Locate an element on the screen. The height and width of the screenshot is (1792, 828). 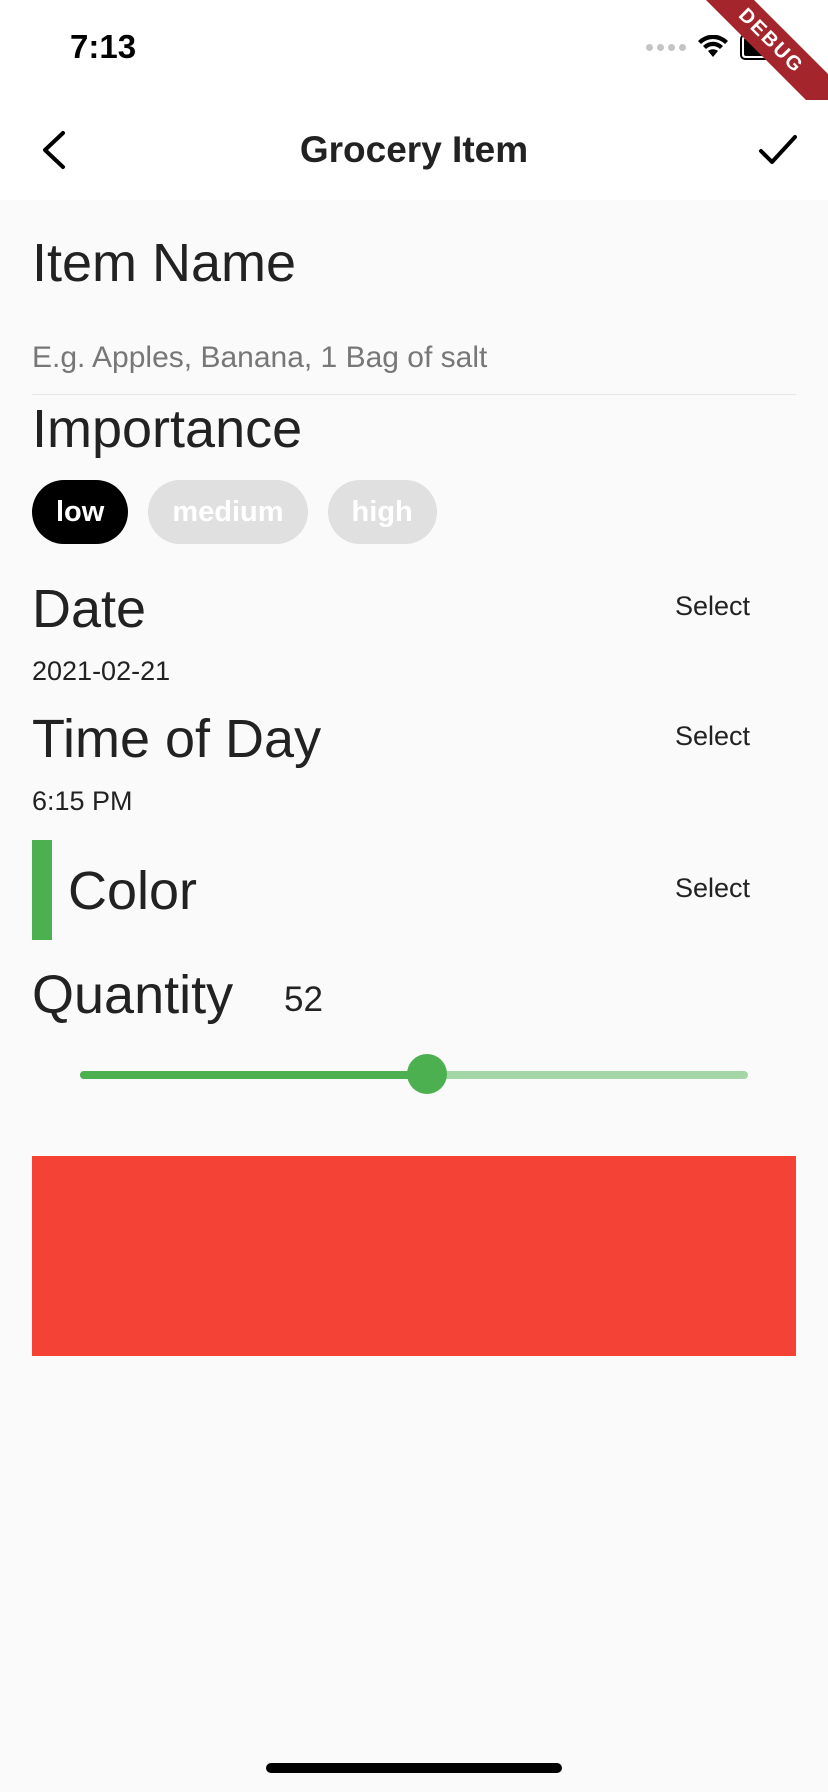
item-name-input is located at coordinates (414, 358).